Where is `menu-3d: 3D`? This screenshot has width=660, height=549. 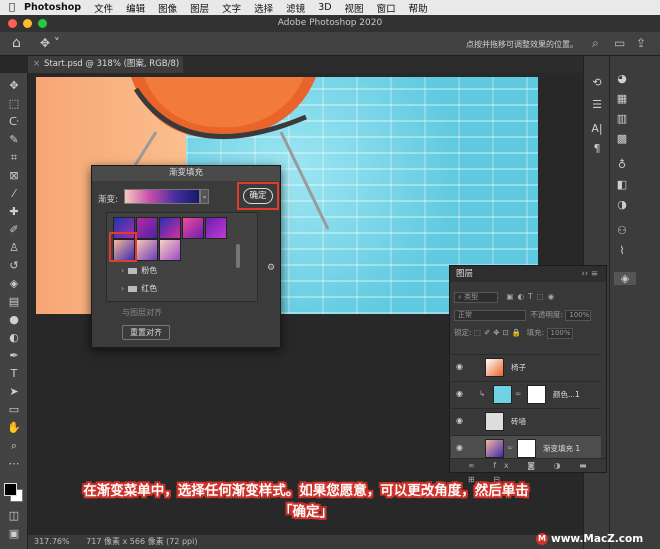
menu-3d: 3D is located at coordinates (324, 7).